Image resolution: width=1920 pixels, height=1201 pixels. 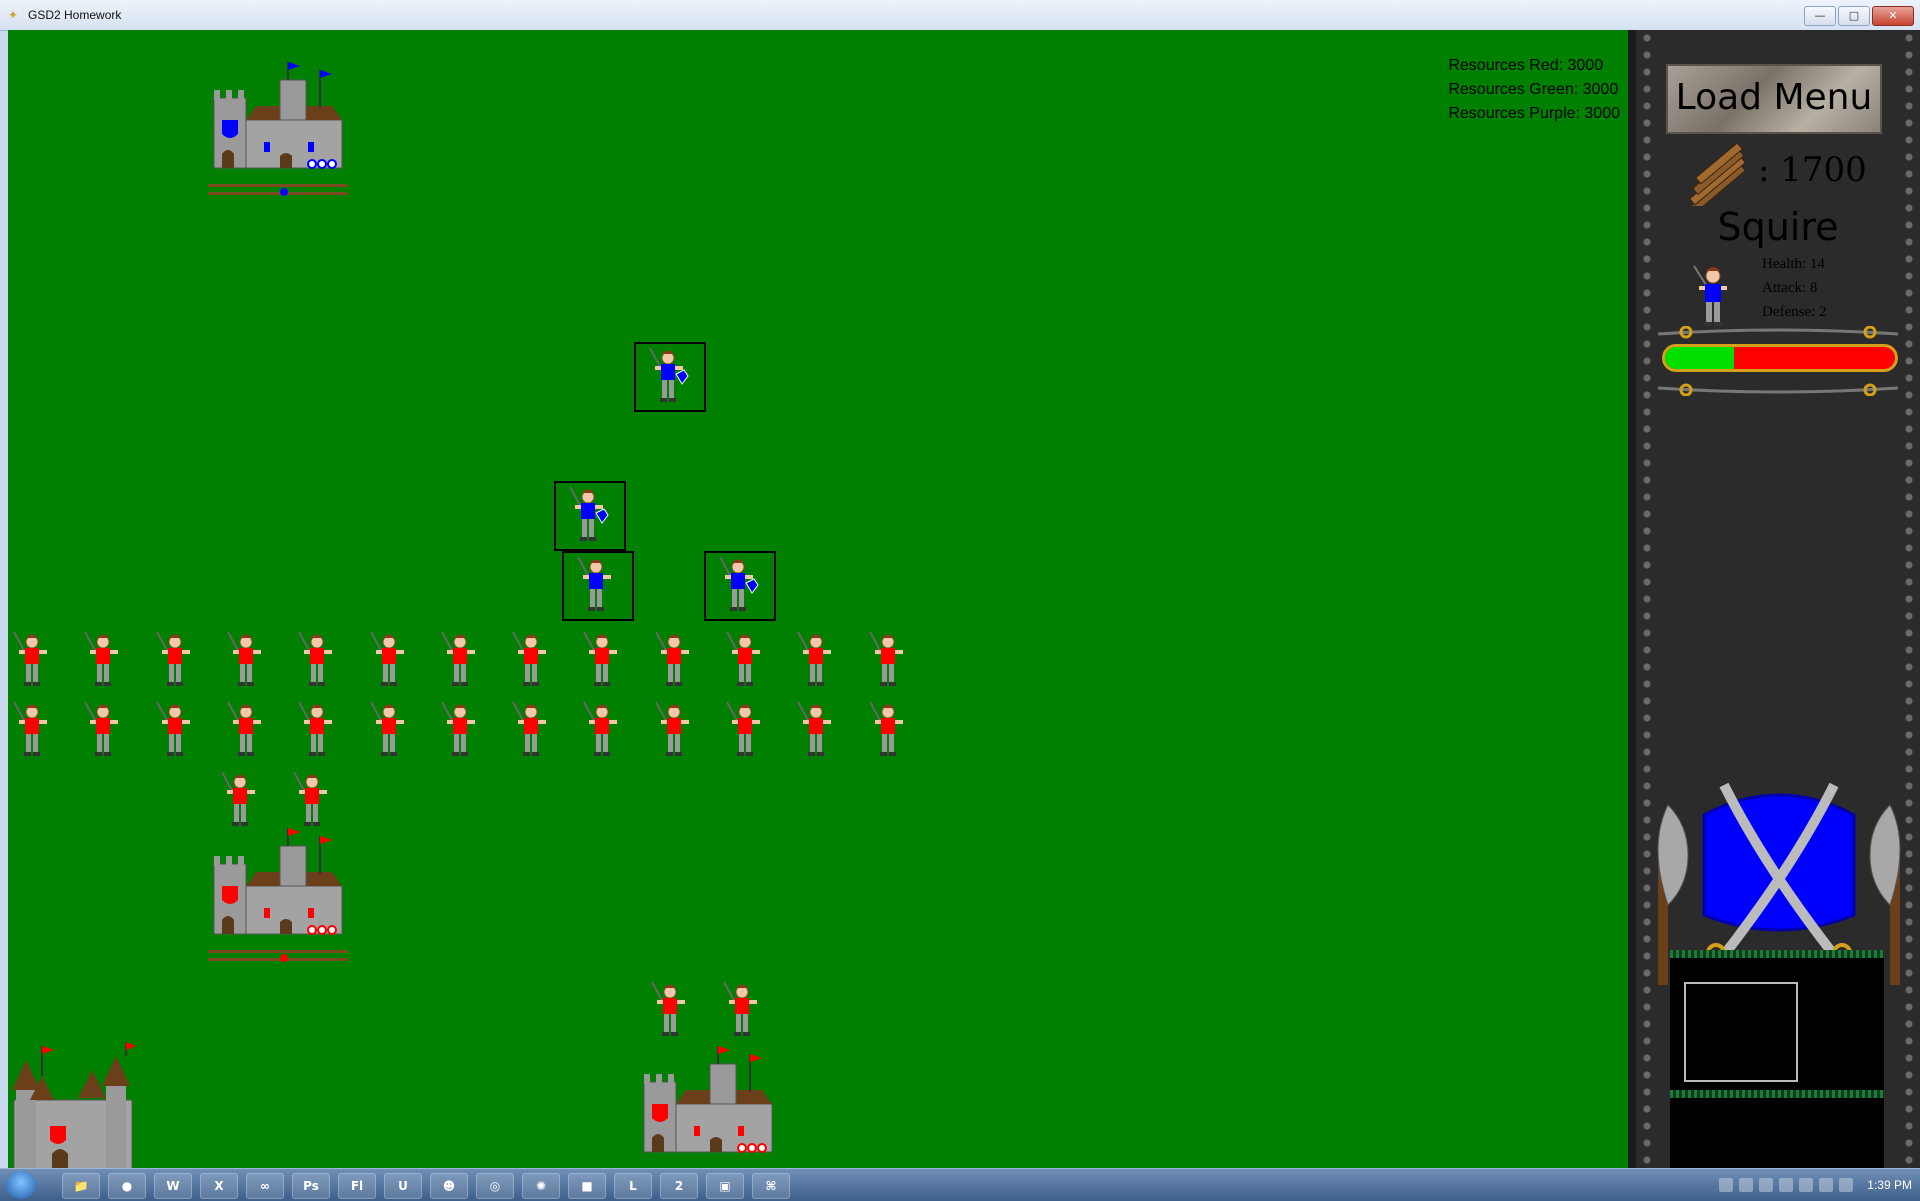 What do you see at coordinates (1777, 1094) in the screenshot?
I see `minimap-border-bottom` at bounding box center [1777, 1094].